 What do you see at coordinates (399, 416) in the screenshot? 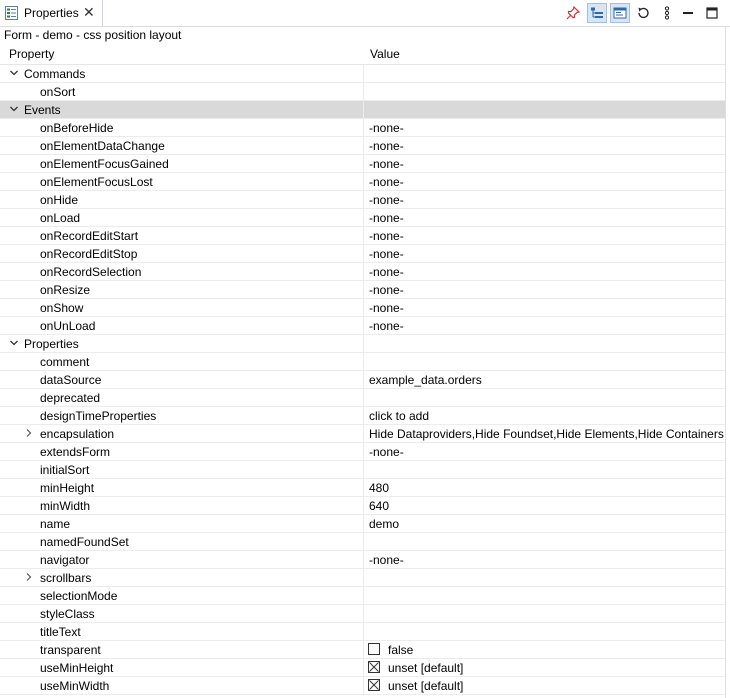
I see `property-value: click to add` at bounding box center [399, 416].